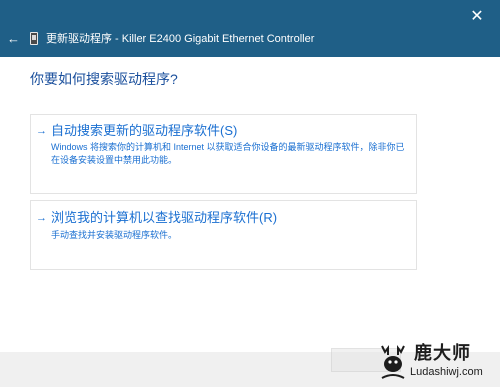  Describe the element at coordinates (477, 17) in the screenshot. I see `close-icon: ✕` at that location.